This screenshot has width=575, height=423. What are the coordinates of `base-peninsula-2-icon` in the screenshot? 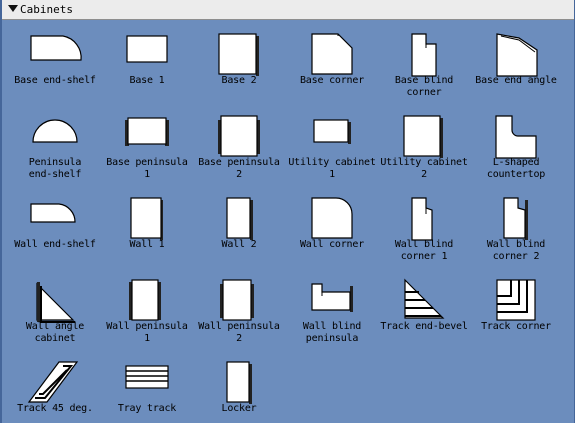 It's located at (239, 137).